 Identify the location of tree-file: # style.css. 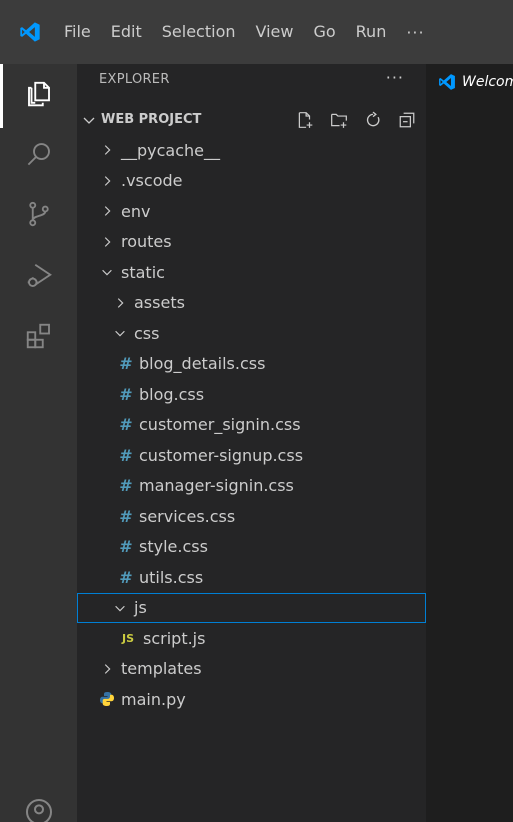
(251, 547).